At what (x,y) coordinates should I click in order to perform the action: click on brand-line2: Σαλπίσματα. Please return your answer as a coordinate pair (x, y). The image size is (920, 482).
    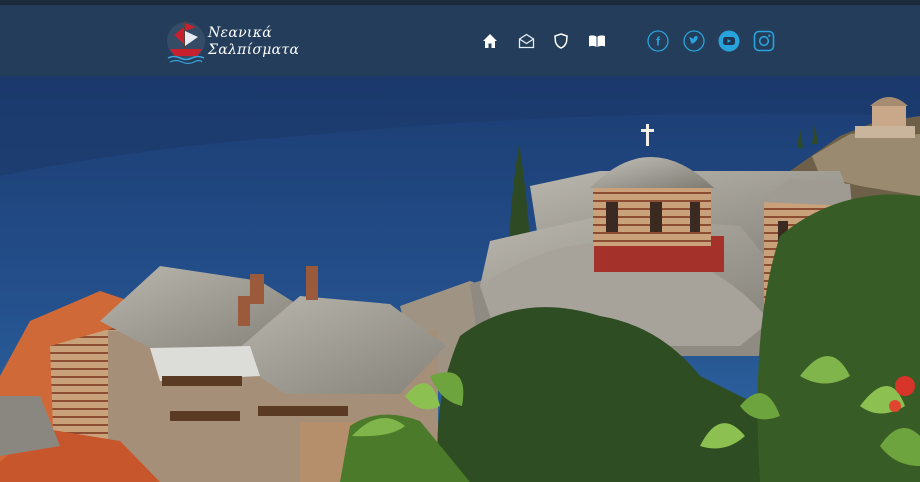
    Looking at the image, I should click on (254, 50).